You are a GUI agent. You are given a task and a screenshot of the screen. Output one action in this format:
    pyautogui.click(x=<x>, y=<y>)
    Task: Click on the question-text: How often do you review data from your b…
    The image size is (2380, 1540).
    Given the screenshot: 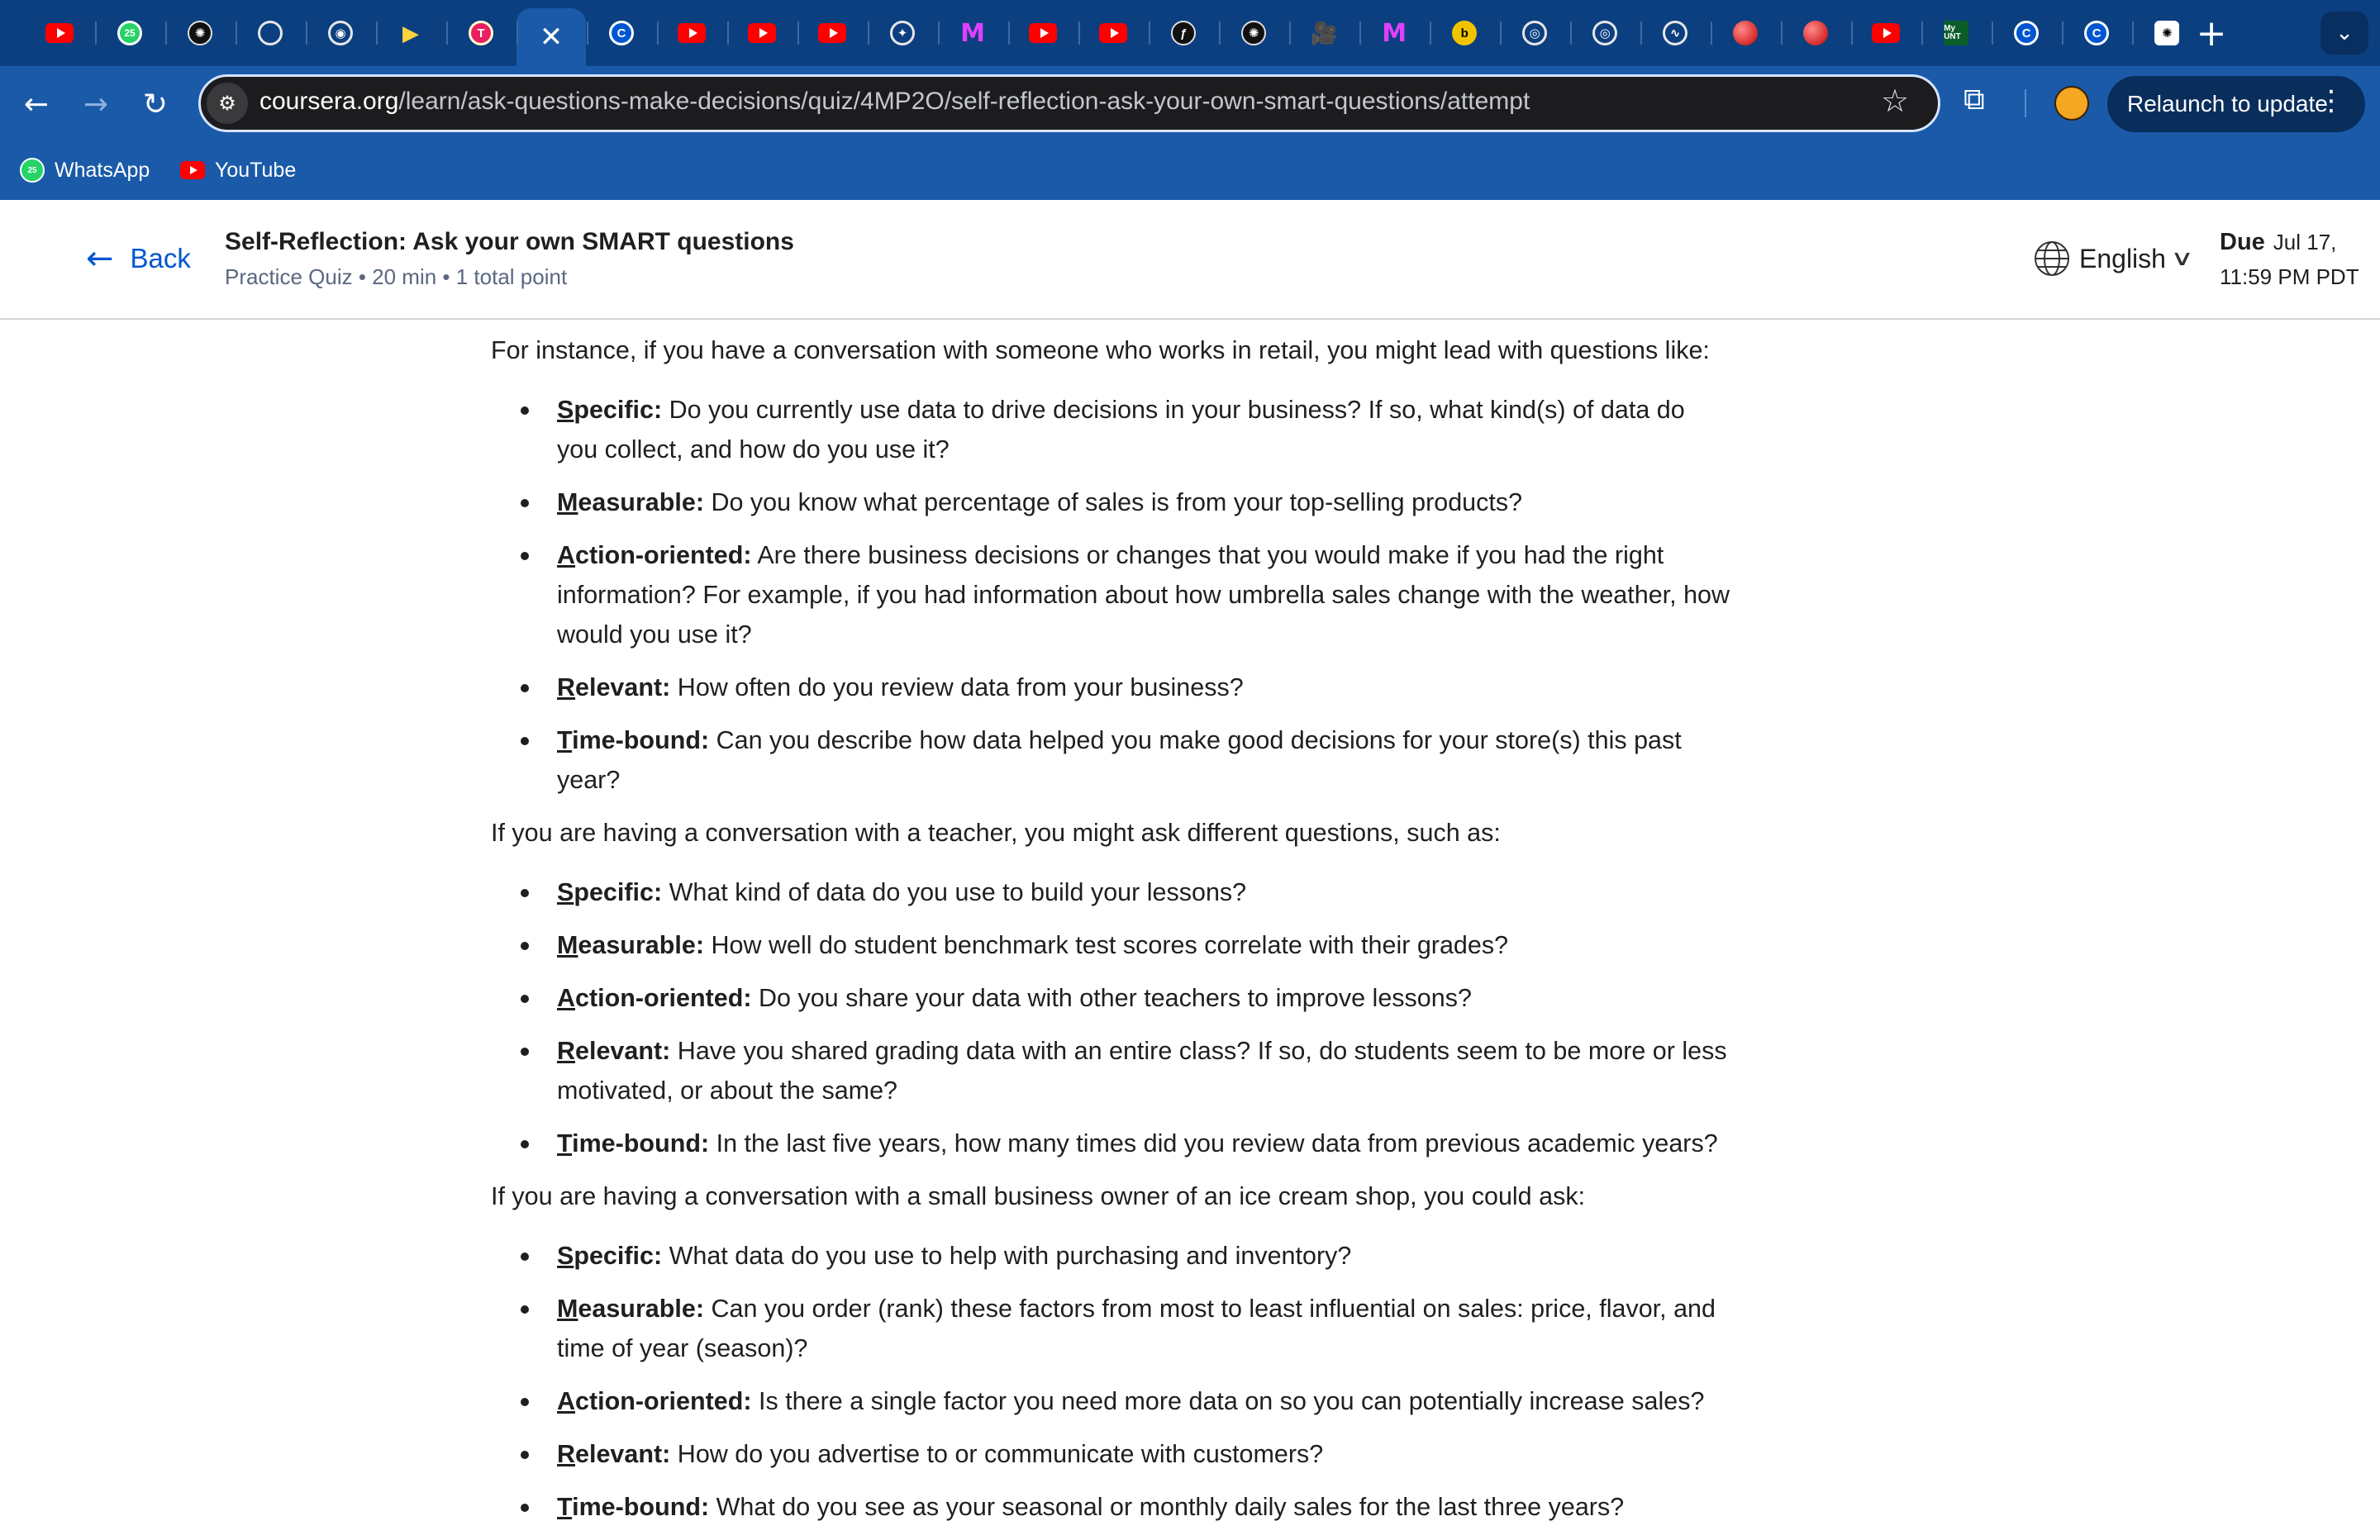 What is the action you would take?
    pyautogui.click(x=957, y=687)
    